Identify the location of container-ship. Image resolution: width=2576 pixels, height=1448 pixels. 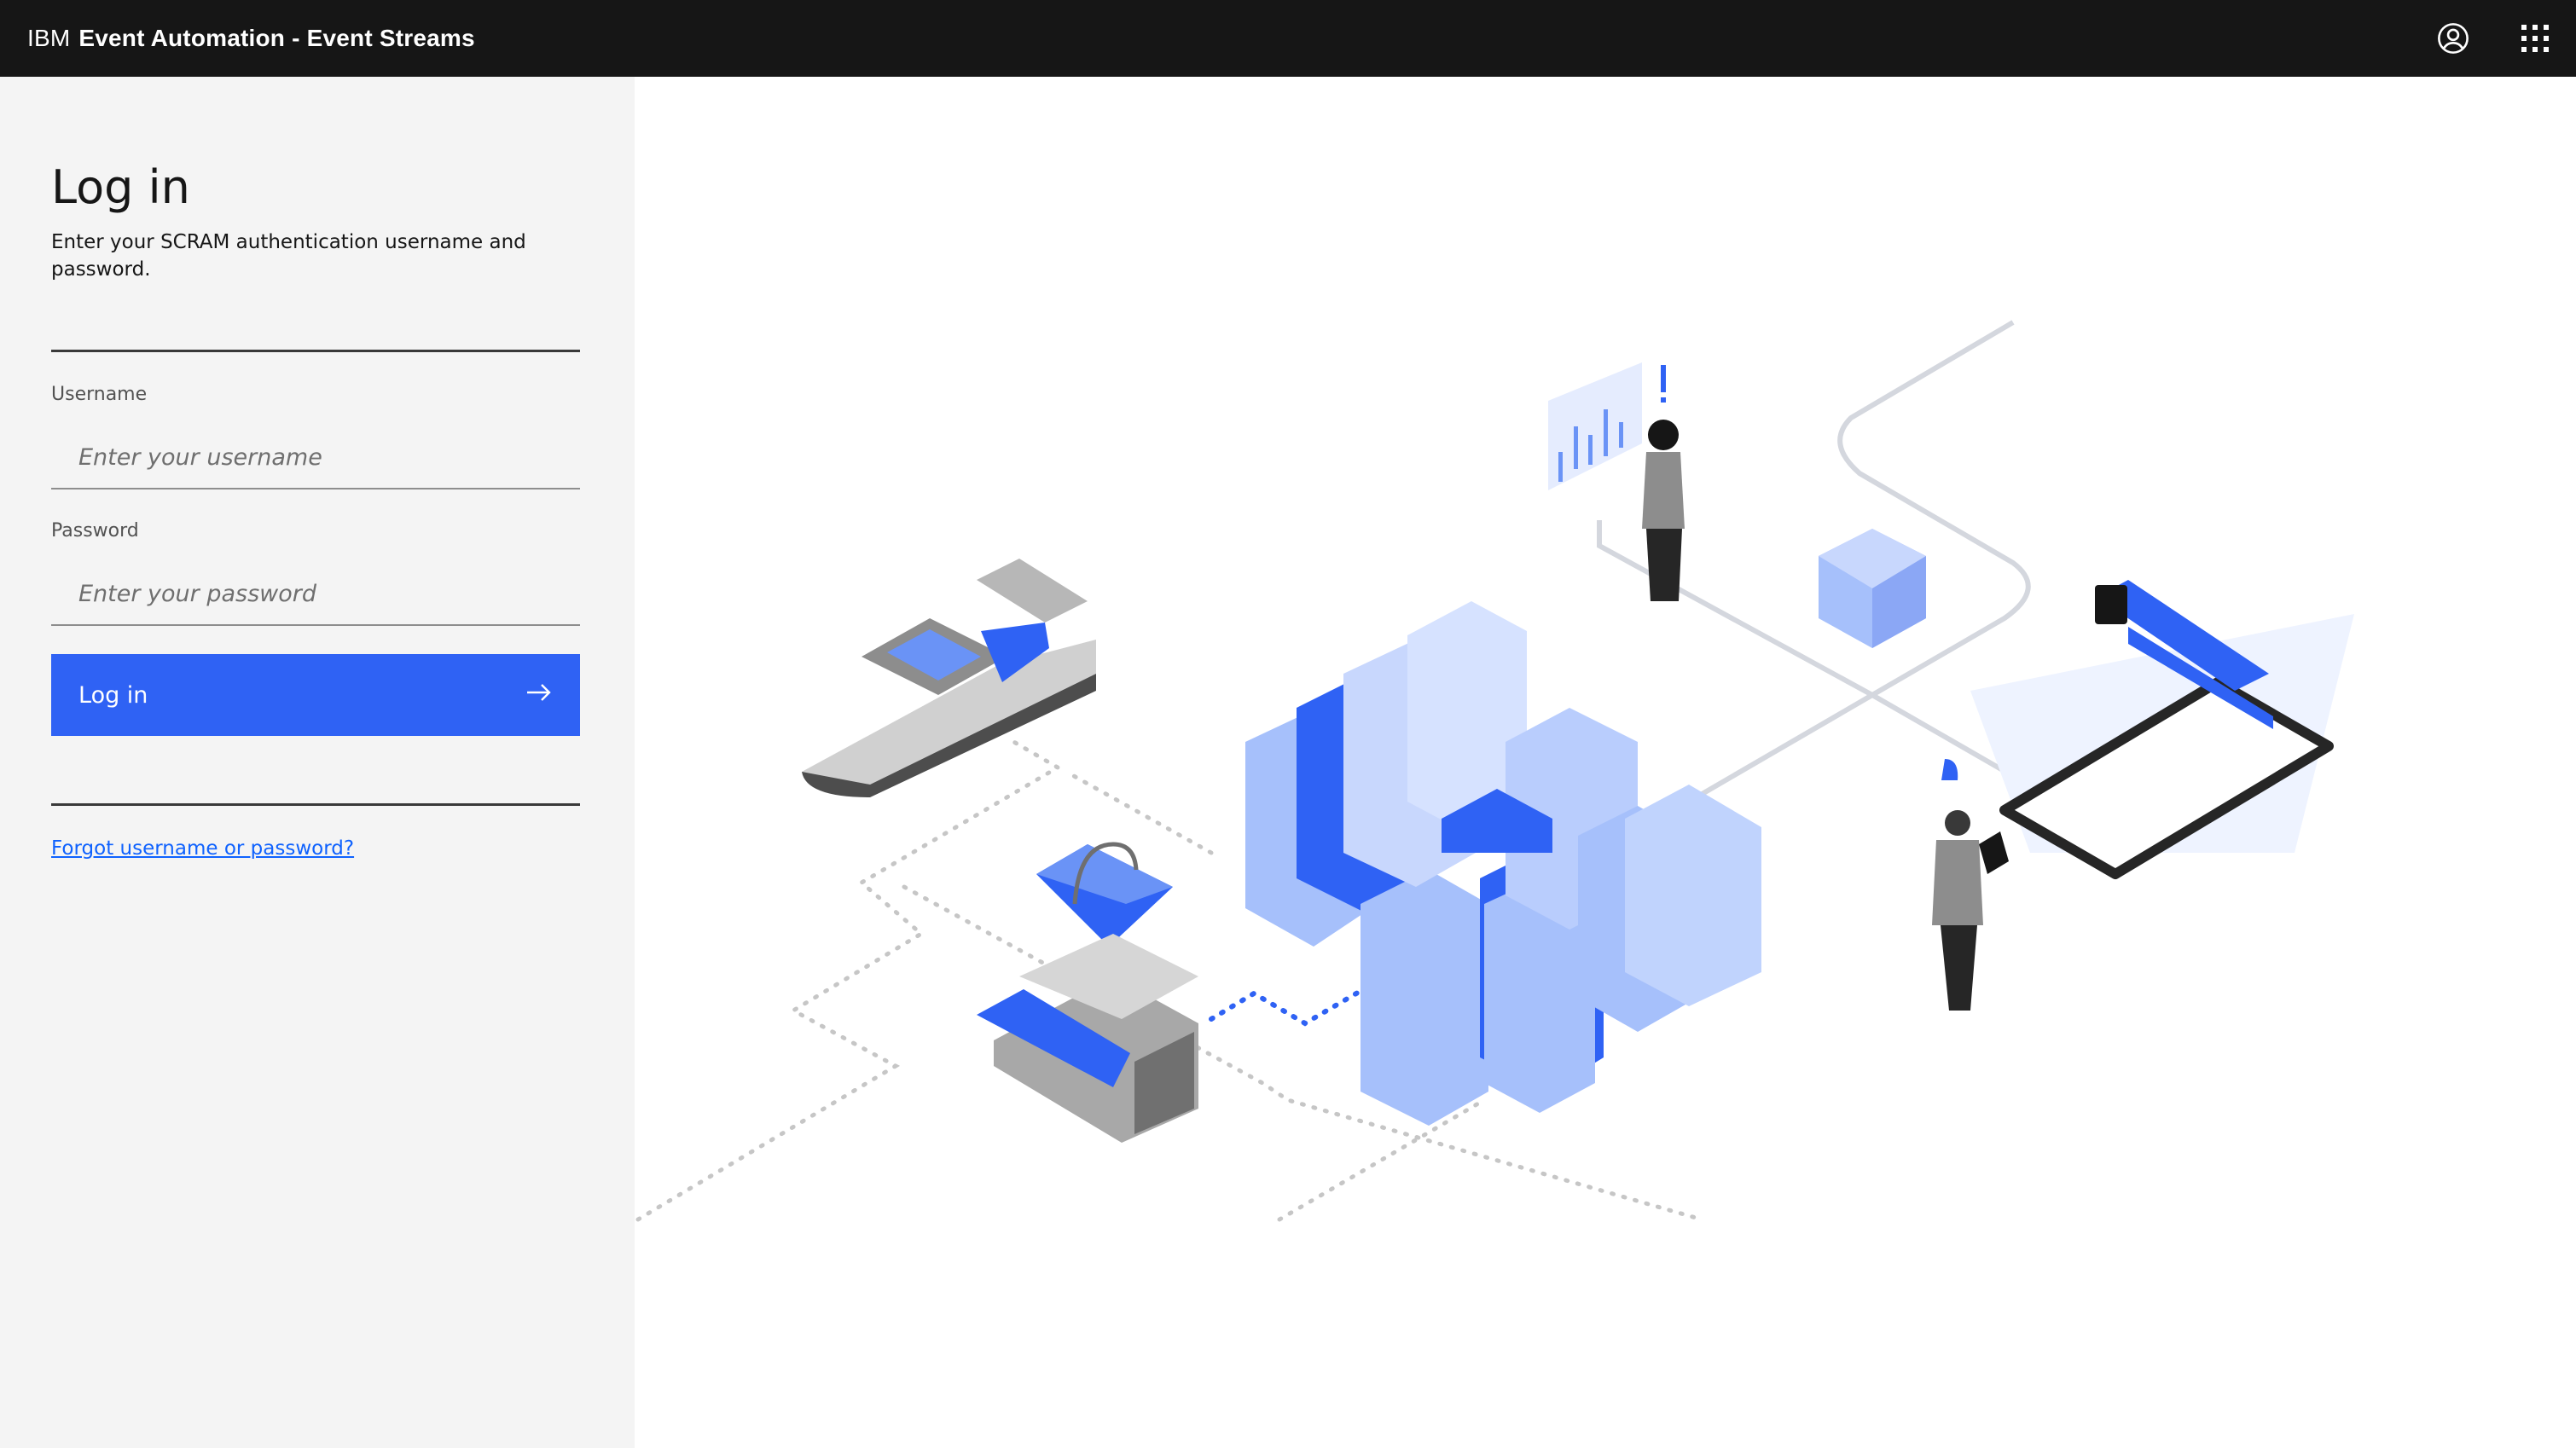
(949, 678).